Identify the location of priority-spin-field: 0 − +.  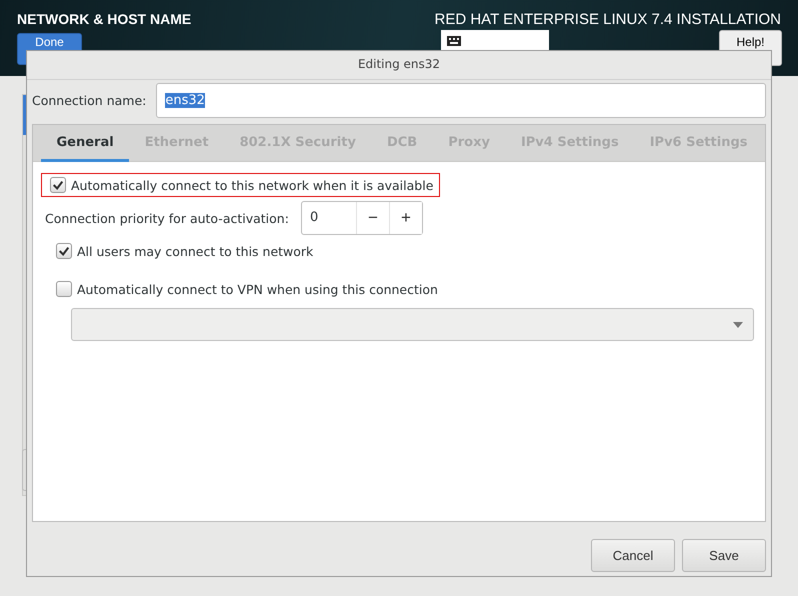
(361, 218).